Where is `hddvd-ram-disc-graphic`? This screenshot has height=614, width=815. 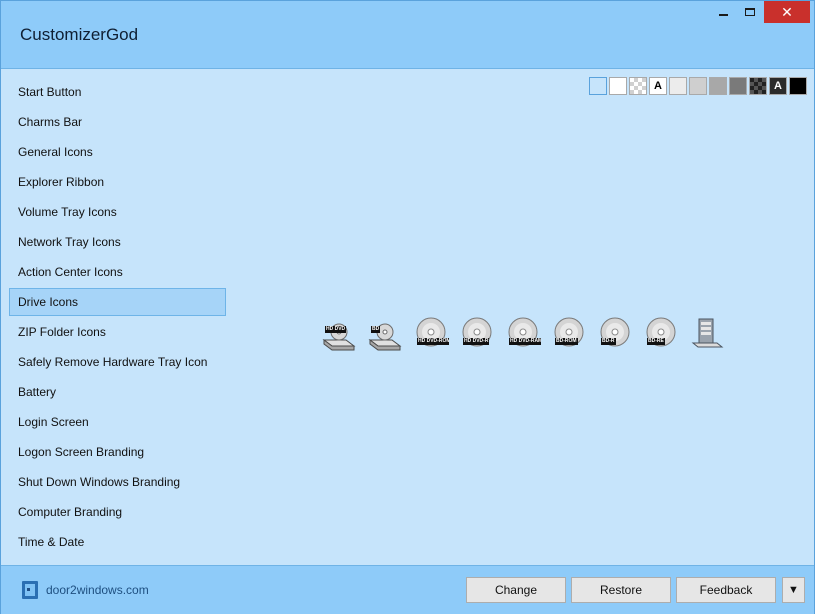
hddvd-ram-disc-graphic is located at coordinates (523, 332).